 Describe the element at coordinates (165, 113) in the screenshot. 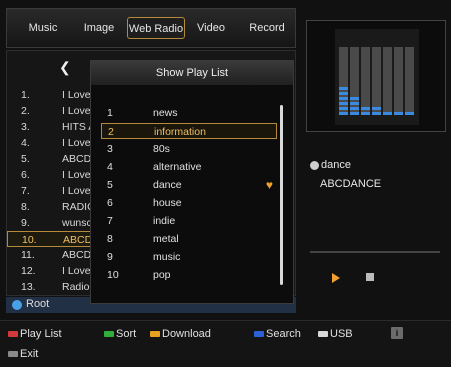

I see `playlist-item-name: news` at that location.